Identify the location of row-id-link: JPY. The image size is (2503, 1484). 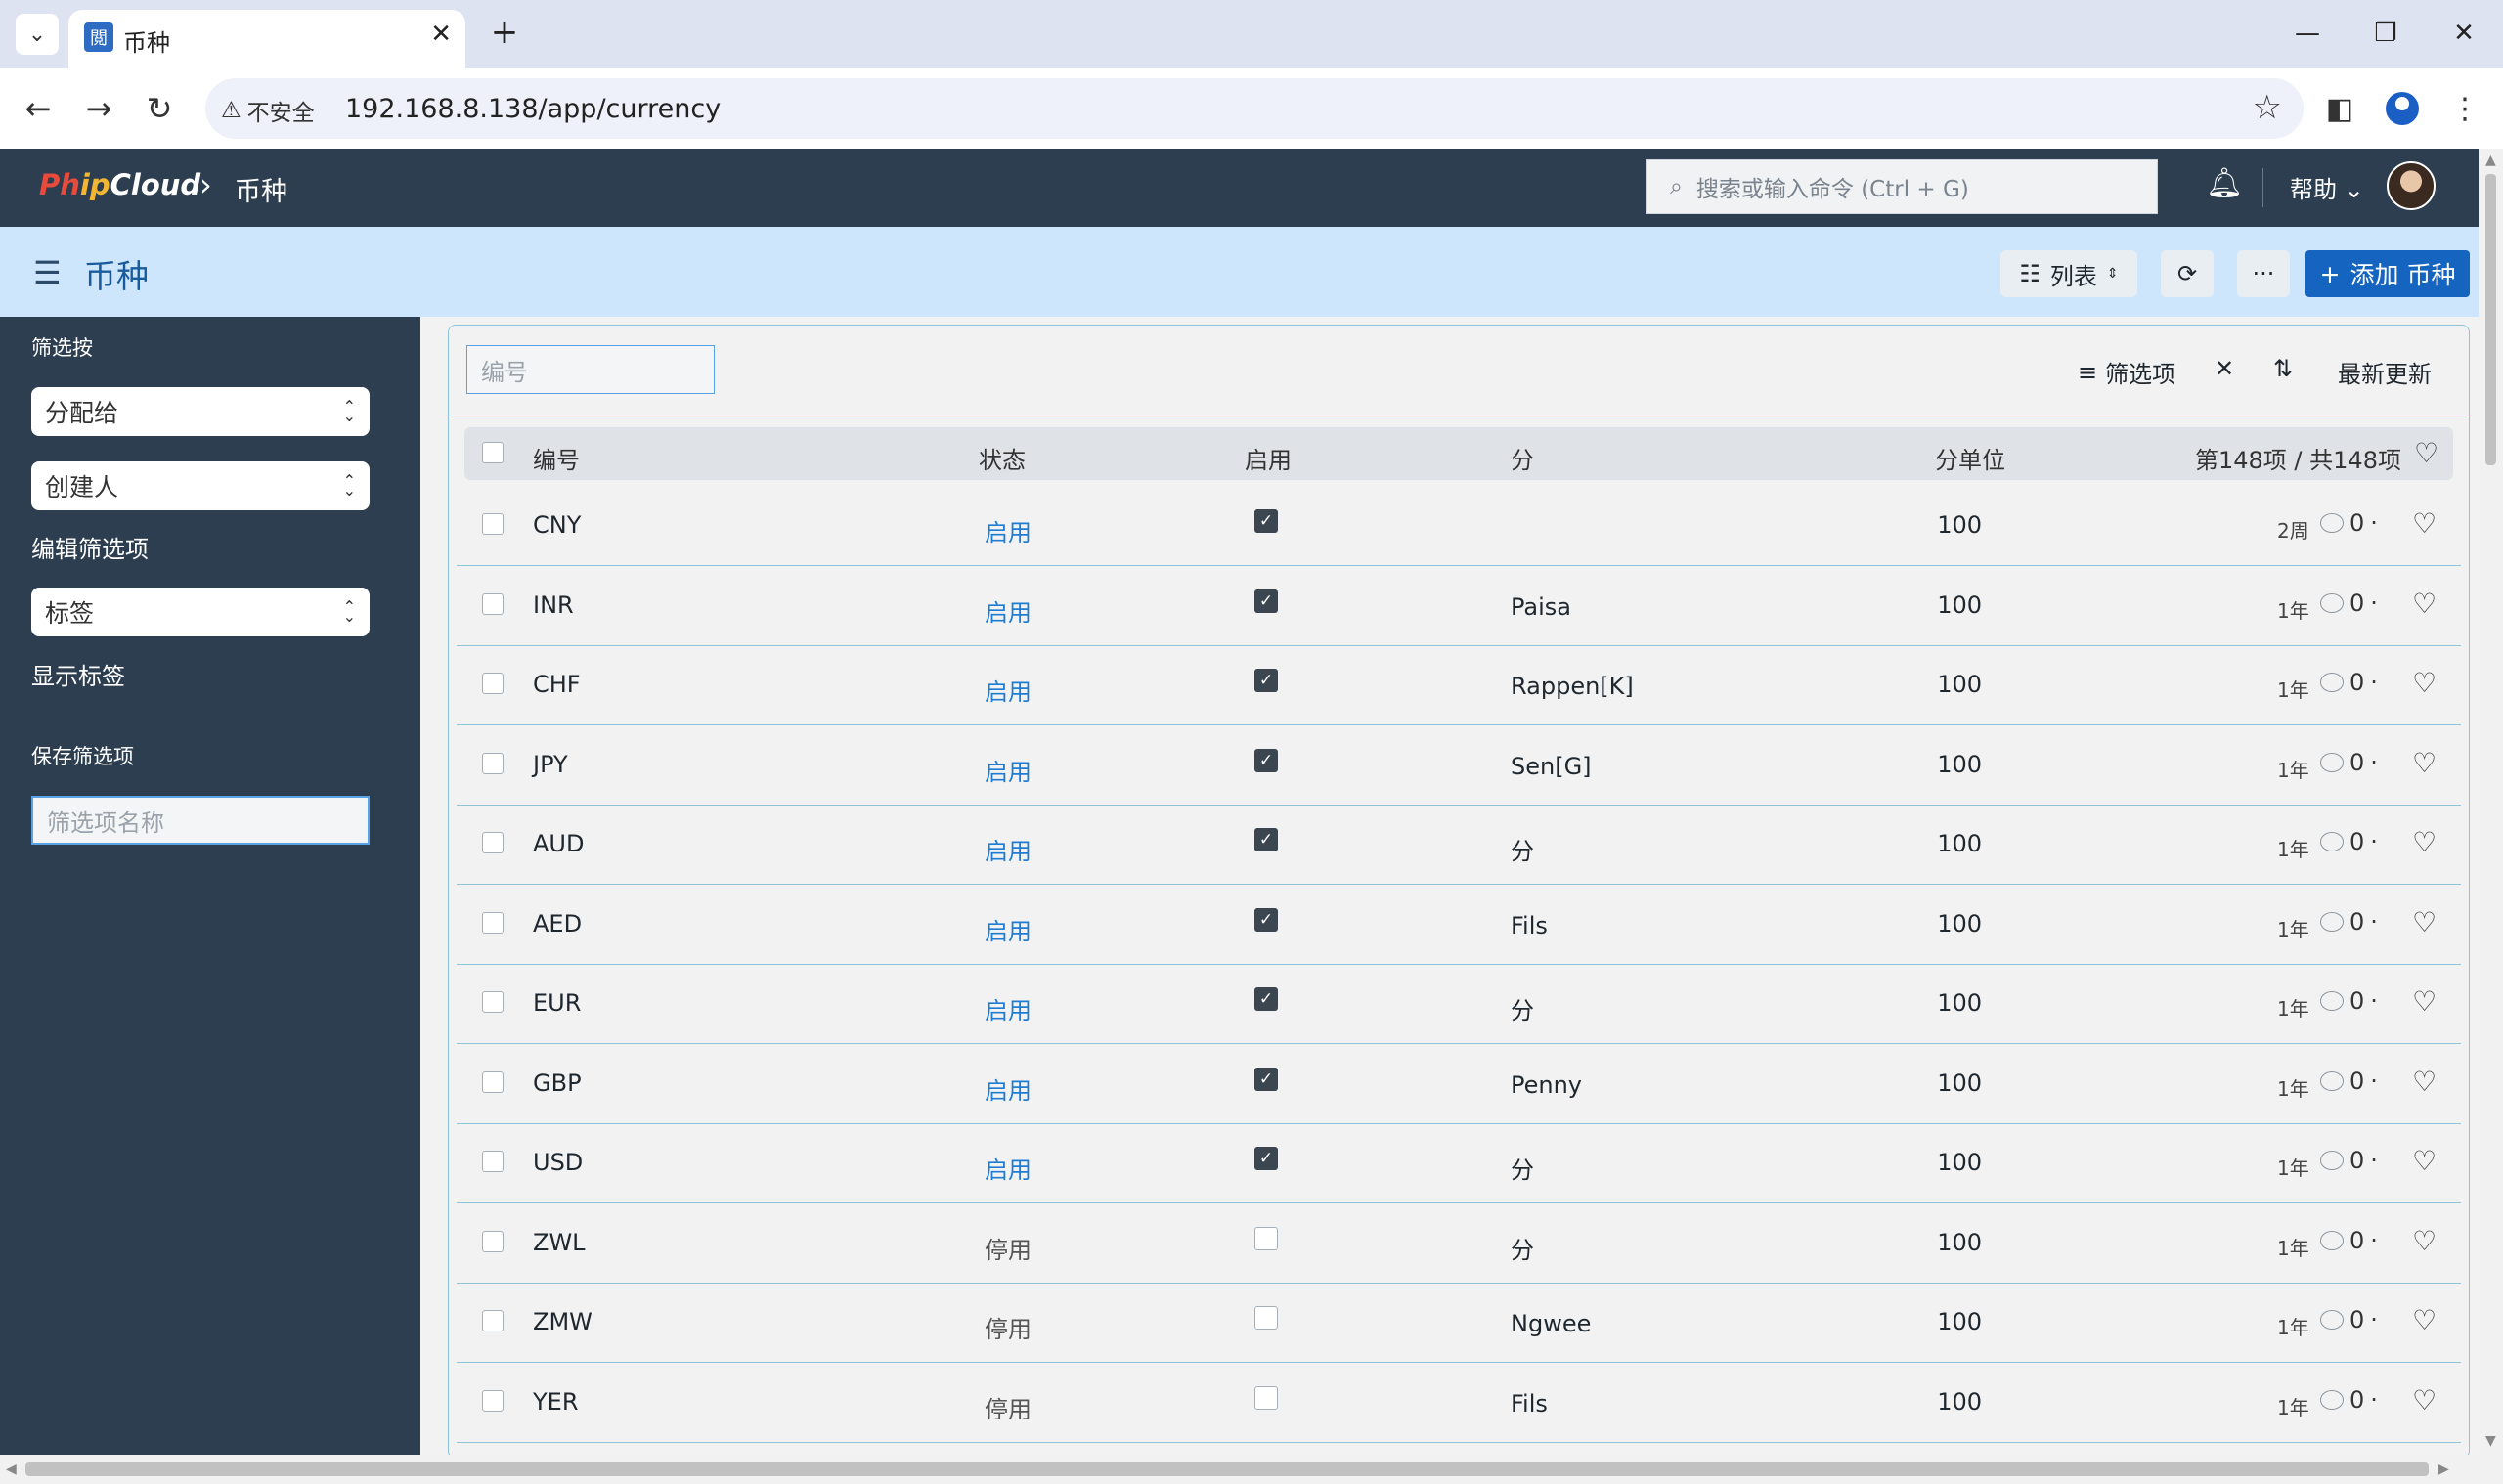
(550, 764).